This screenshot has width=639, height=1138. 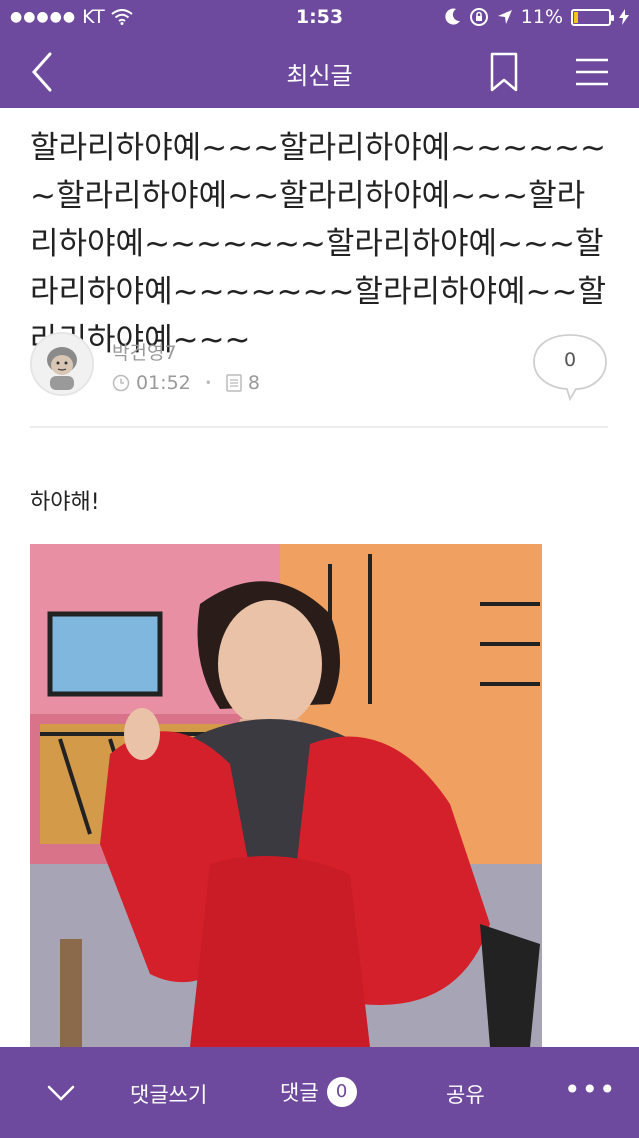 What do you see at coordinates (121, 383) in the screenshot?
I see `clock-icon` at bounding box center [121, 383].